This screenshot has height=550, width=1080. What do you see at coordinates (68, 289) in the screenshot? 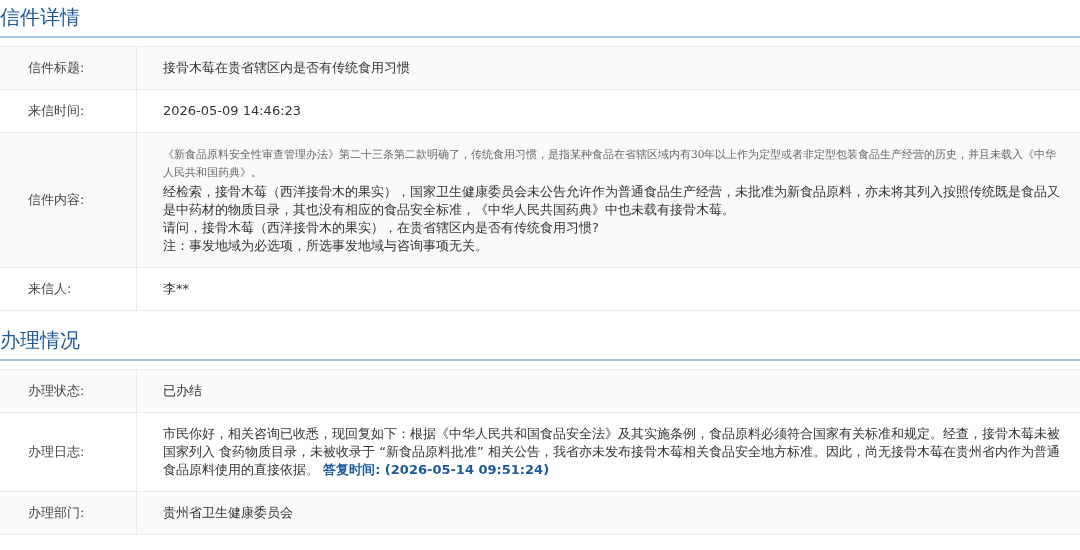
I see `field-label: 来信人:` at bounding box center [68, 289].